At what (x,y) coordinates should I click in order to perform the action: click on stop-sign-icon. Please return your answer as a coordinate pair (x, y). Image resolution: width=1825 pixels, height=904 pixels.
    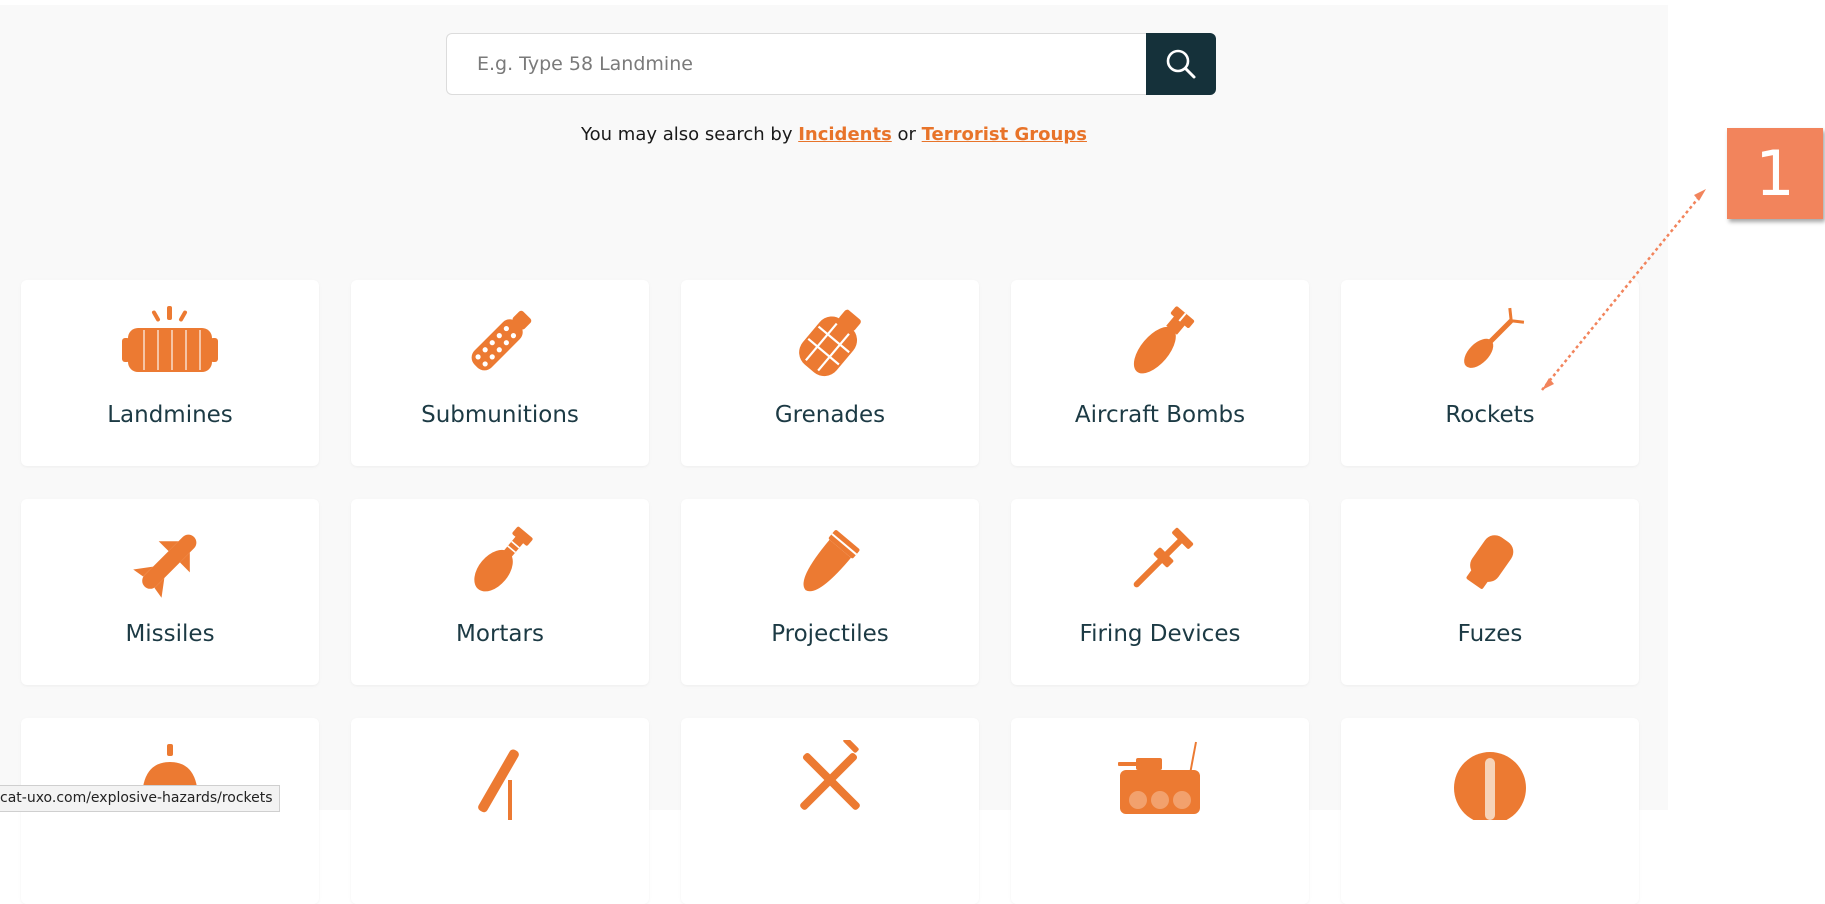
    Looking at the image, I should click on (1490, 786).